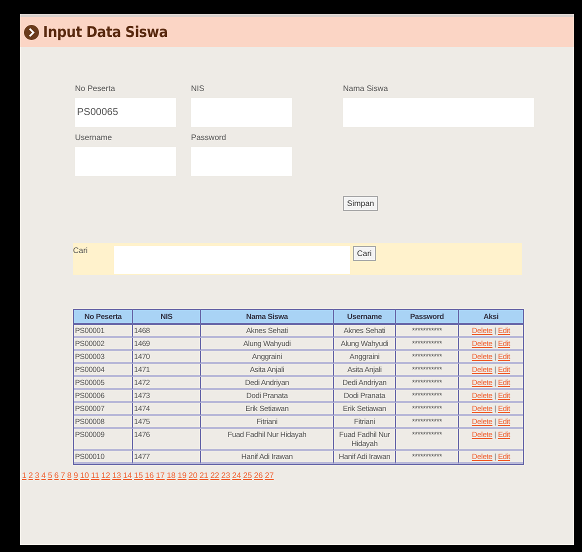  What do you see at coordinates (247, 475) in the screenshot?
I see `page-link: 25` at bounding box center [247, 475].